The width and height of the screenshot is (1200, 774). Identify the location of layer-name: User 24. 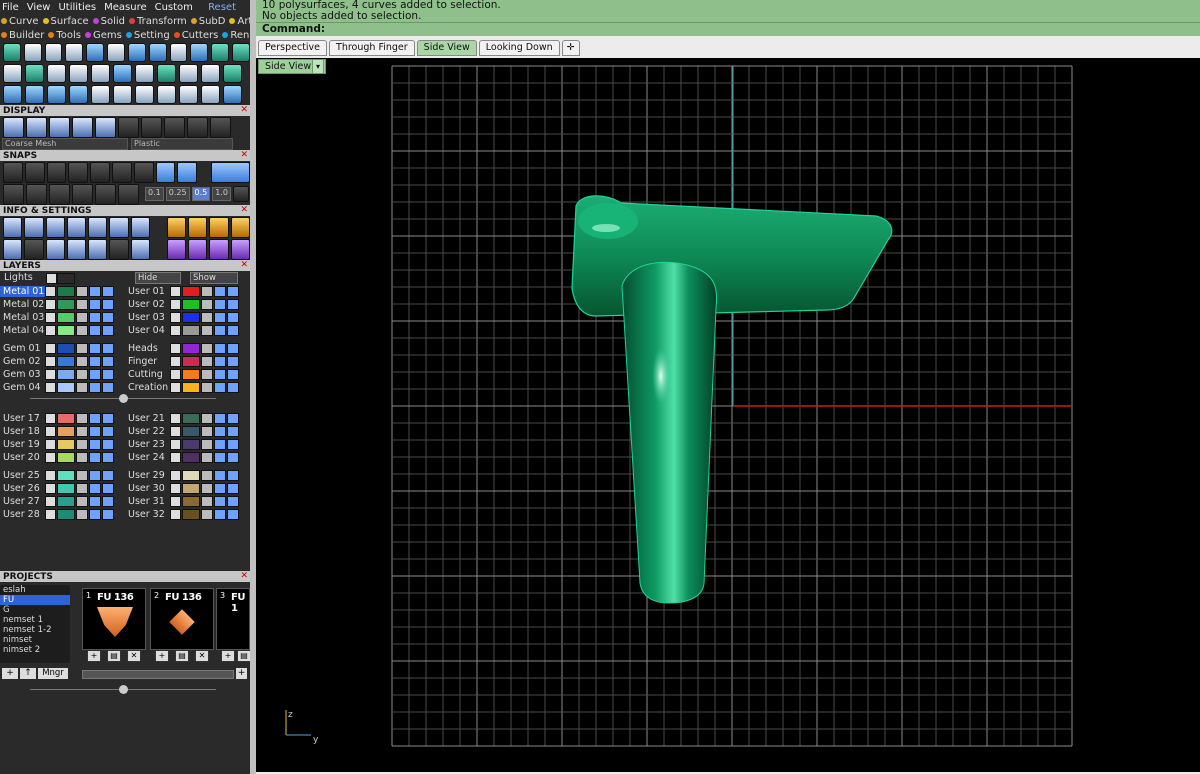
(147, 457).